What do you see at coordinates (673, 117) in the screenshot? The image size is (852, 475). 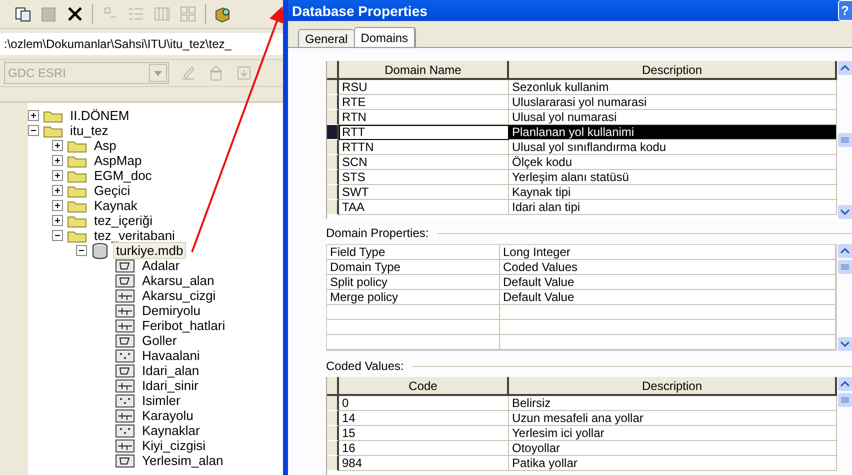 I see `table-cell: Ulusal yol numarasi` at bounding box center [673, 117].